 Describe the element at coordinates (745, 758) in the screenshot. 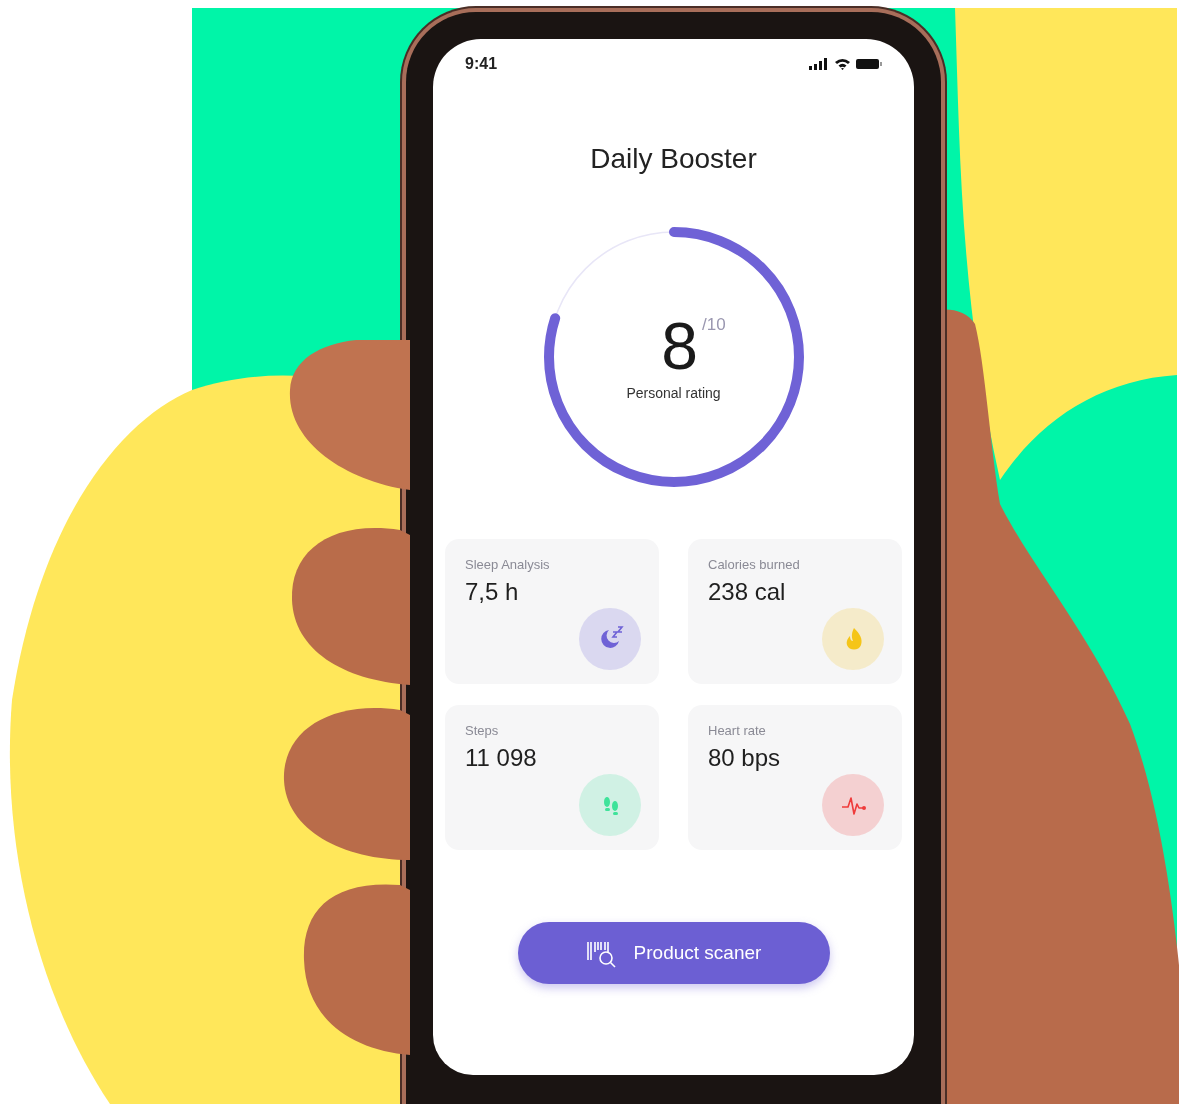

I see `stat-value: 80 bps` at that location.